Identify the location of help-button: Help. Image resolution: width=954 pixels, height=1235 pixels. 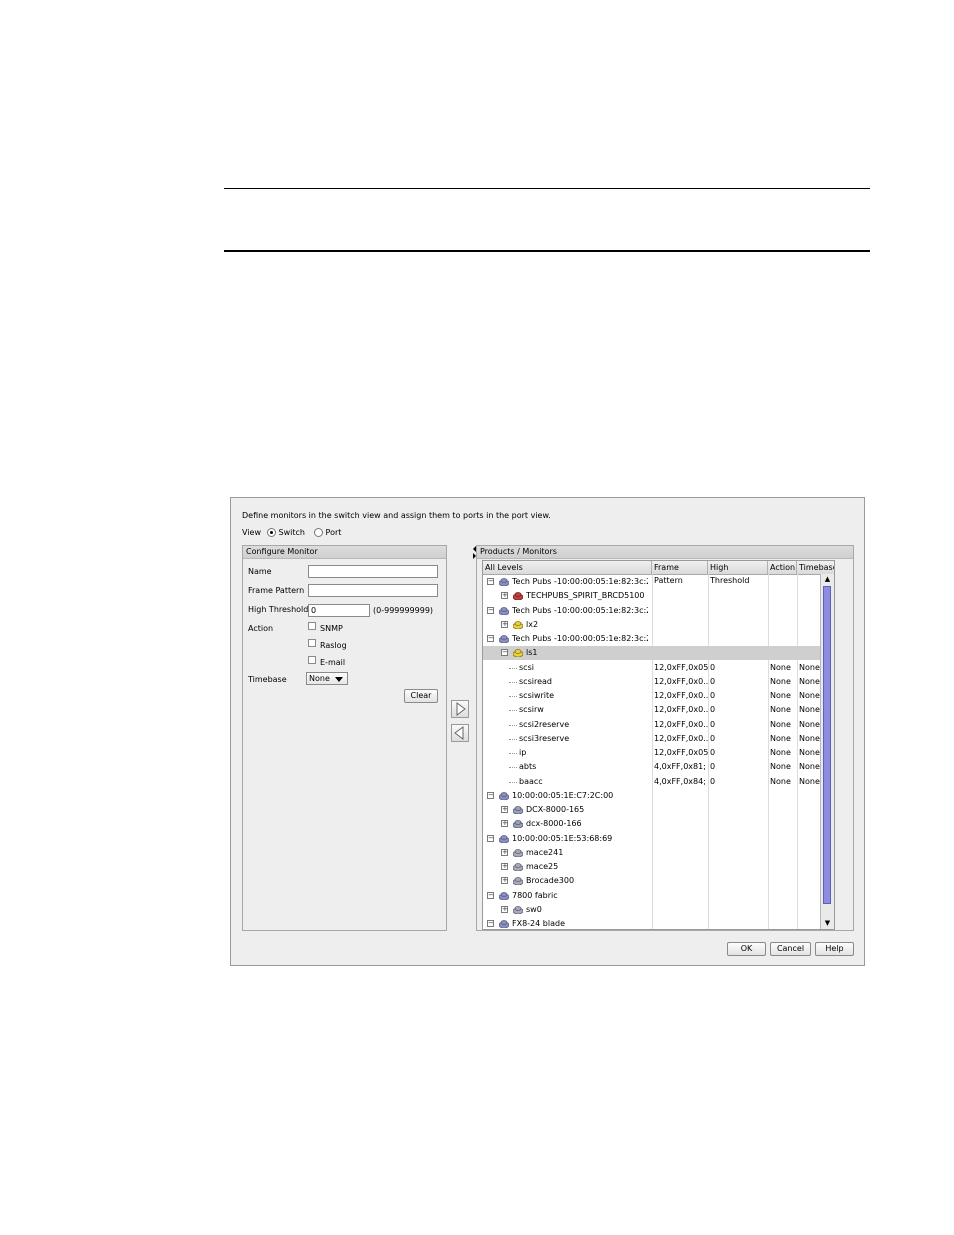
(834, 949).